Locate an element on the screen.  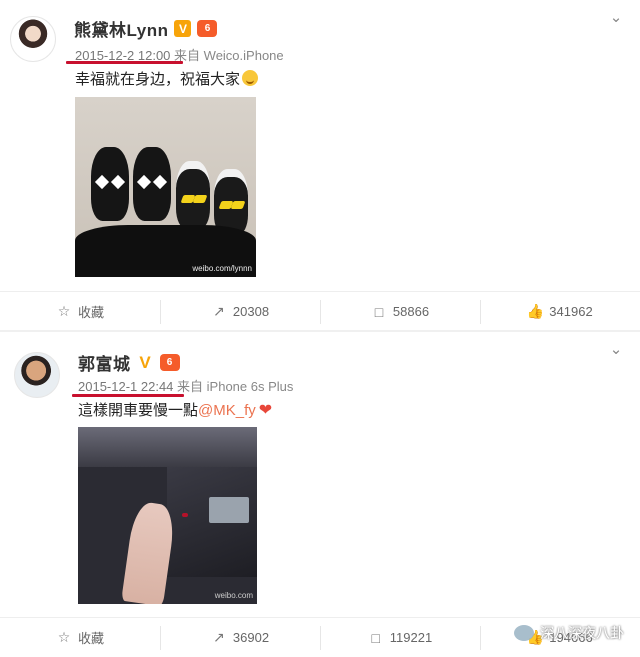
shoe-right-black is located at coordinates (152, 184).